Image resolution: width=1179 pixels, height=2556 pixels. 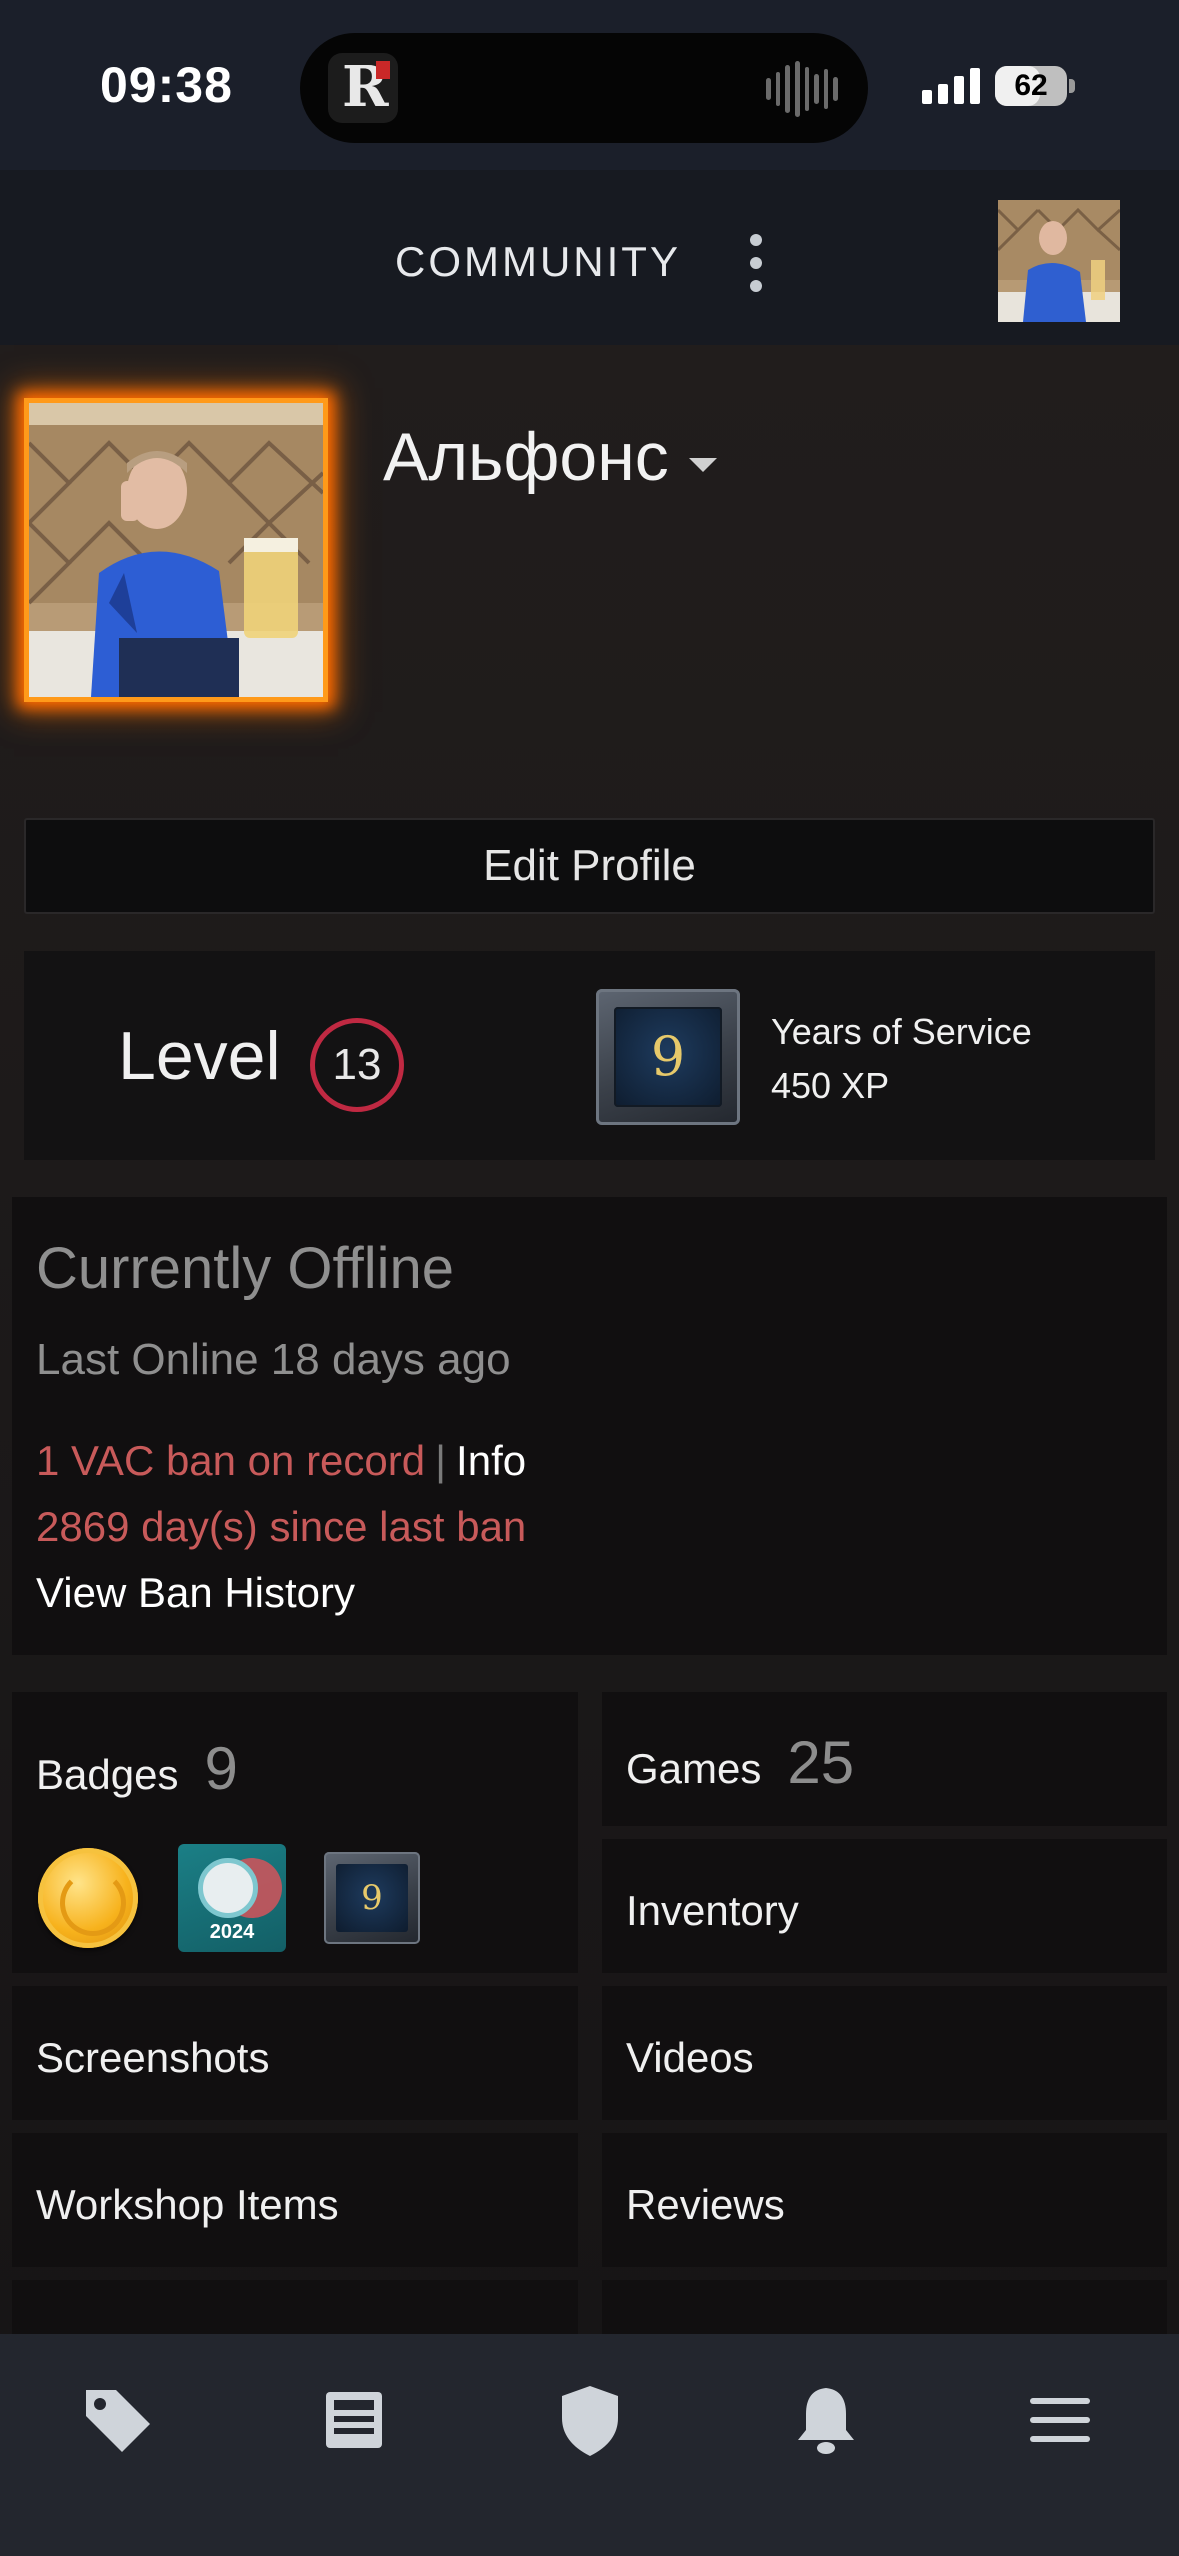 What do you see at coordinates (295, 1832) in the screenshot?
I see `badges-tile: Badges 9 2024 9` at bounding box center [295, 1832].